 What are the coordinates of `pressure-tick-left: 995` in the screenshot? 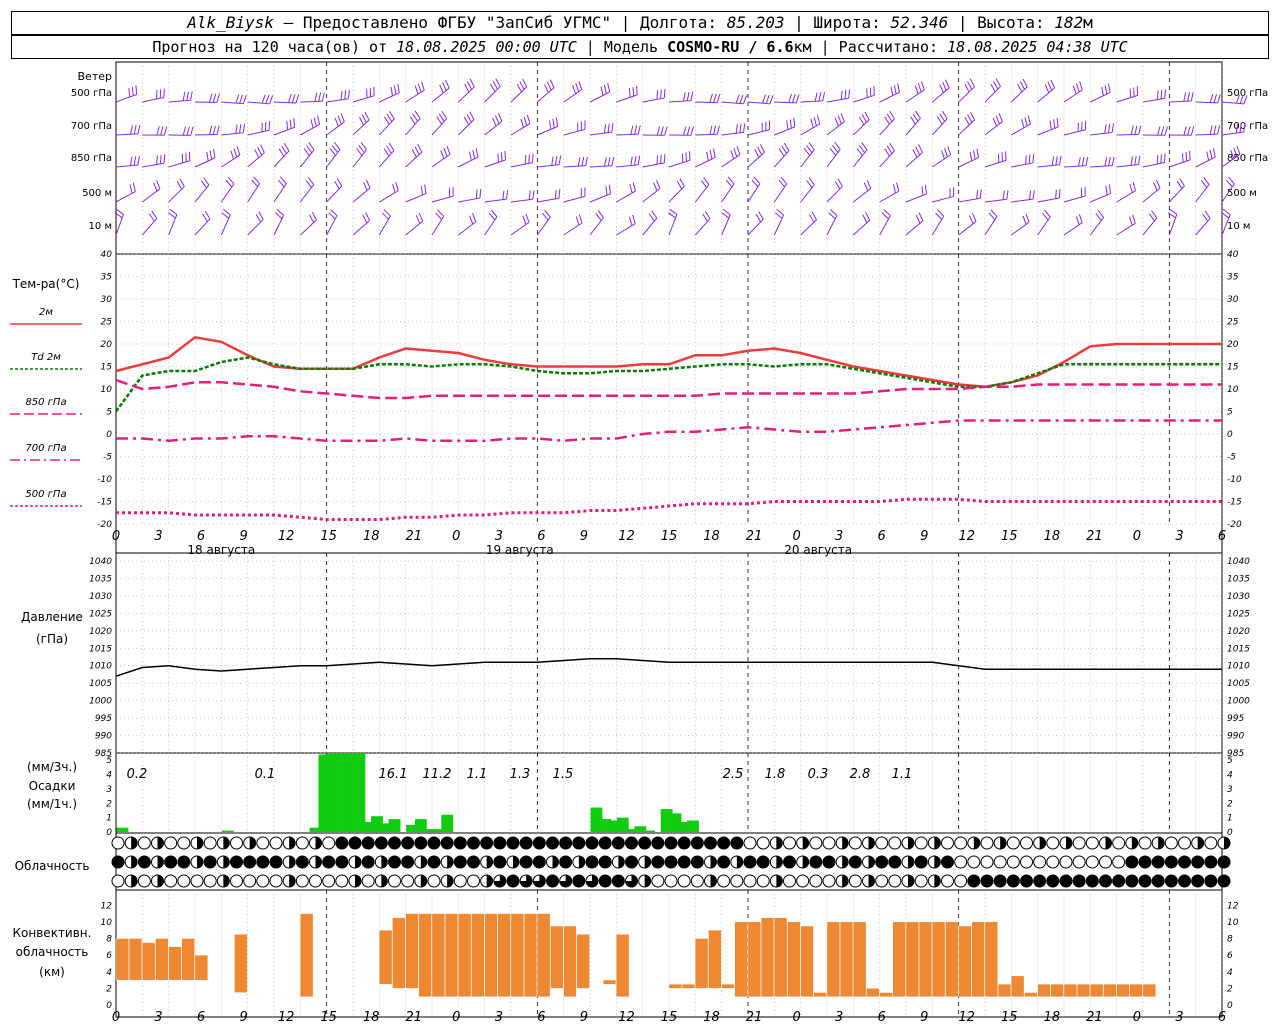 It's located at (103, 719).